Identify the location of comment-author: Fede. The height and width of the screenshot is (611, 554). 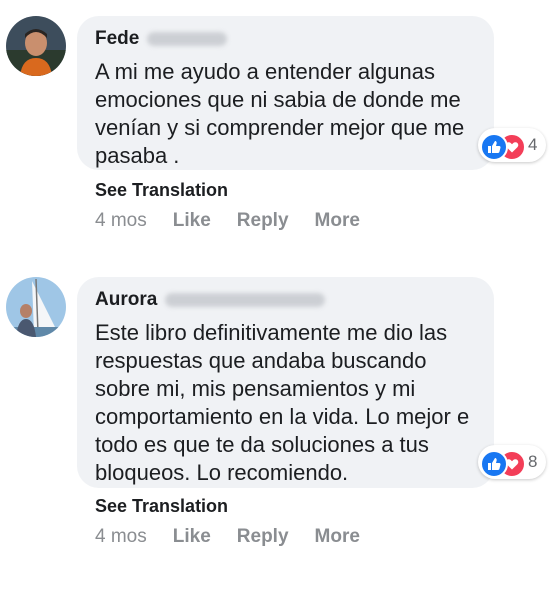
(161, 39).